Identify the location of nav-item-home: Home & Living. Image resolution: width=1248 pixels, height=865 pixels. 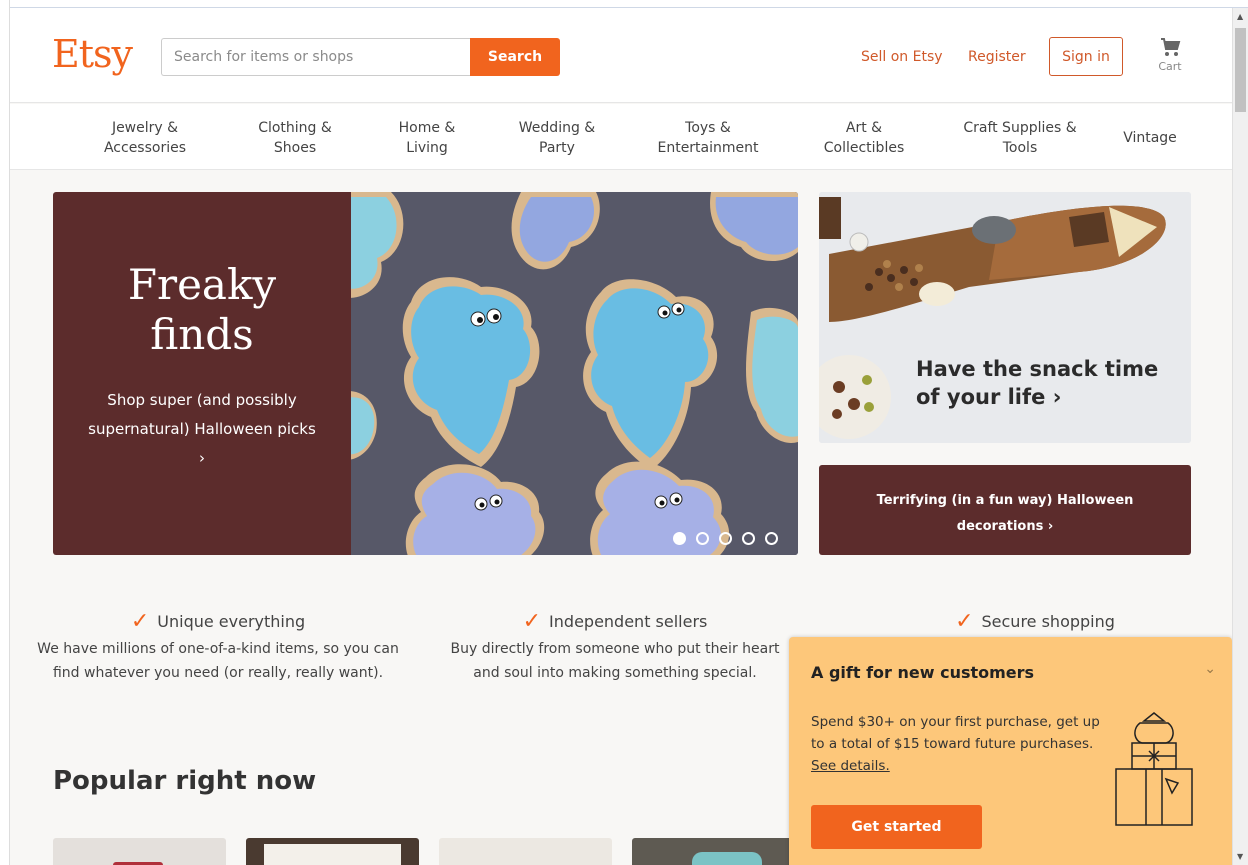
(427, 138).